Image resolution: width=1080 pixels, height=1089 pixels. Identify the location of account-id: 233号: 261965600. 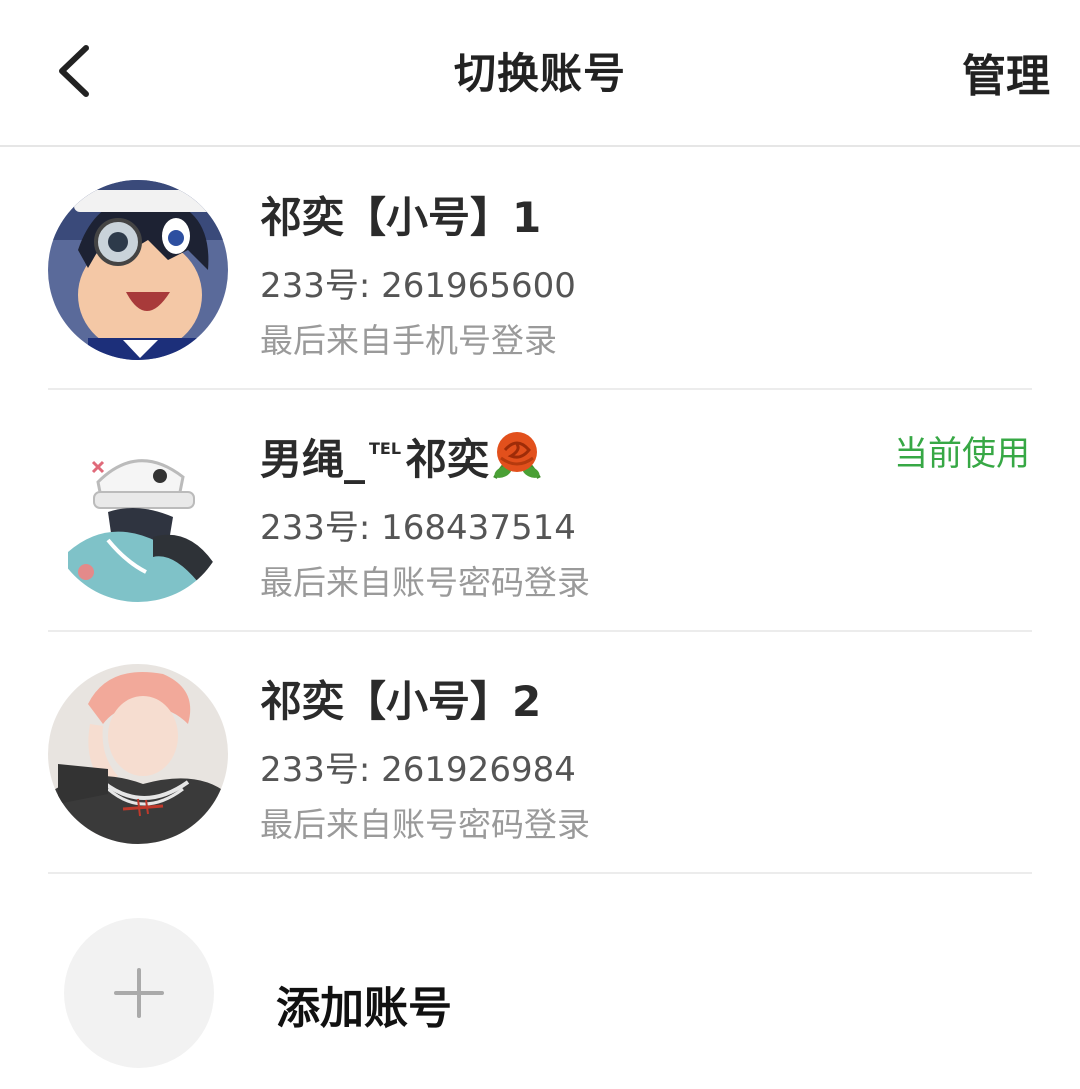
(418, 286).